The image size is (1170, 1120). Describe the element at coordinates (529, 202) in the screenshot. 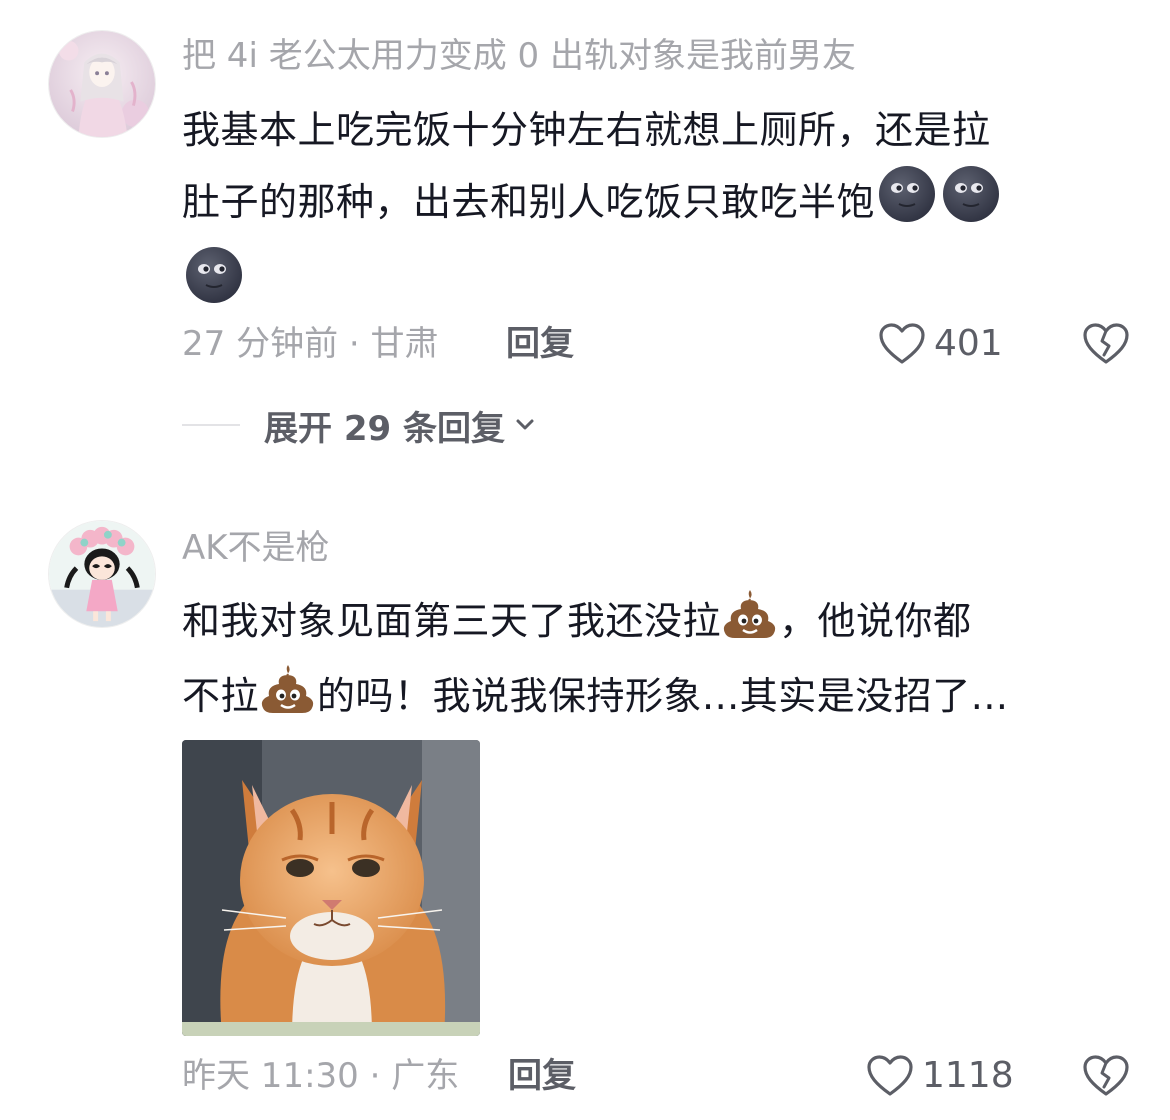

I see `comment-text-segment: 肚子的那种，出去和别人吃饭只敢吃半饱` at that location.